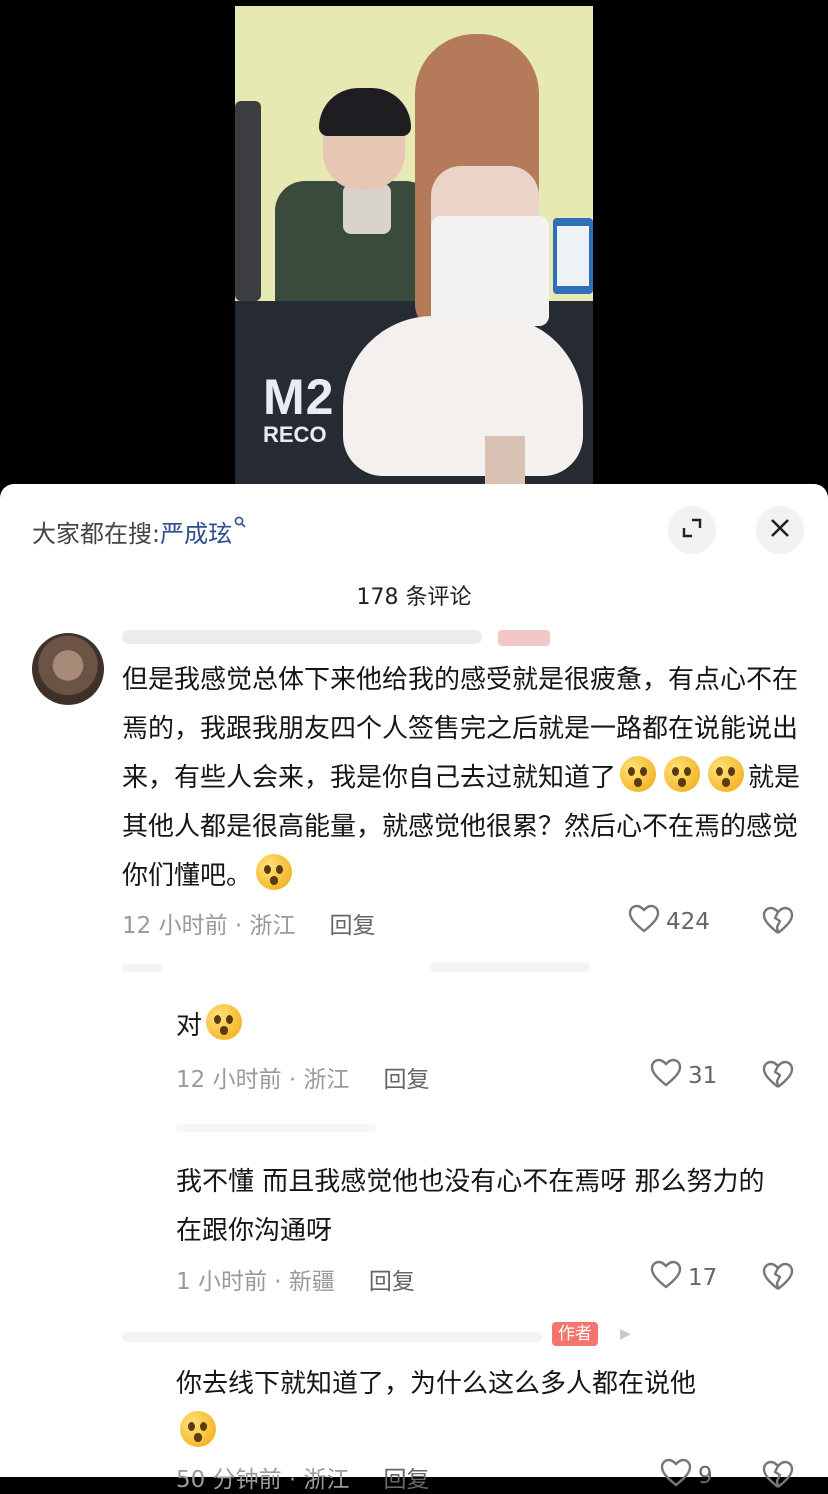  I want to click on expand-icon, so click(692, 530).